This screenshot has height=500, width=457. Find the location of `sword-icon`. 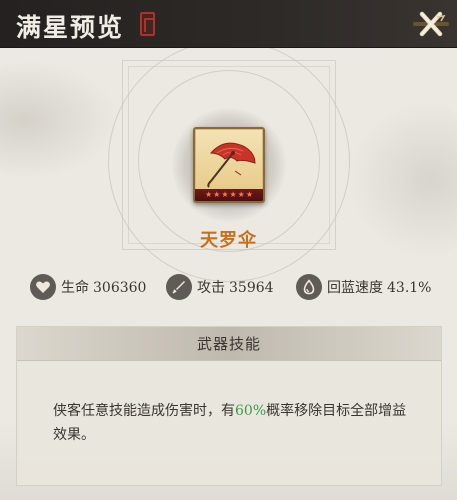

sword-icon is located at coordinates (179, 287).